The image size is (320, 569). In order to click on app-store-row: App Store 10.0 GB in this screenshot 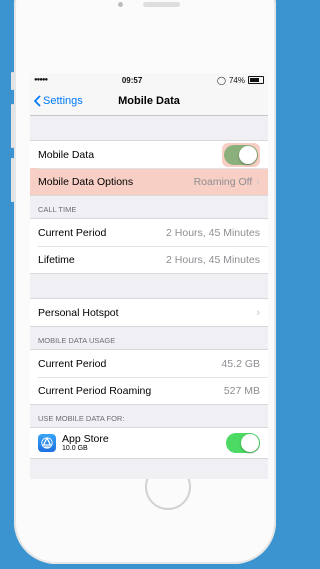, I will do `click(149, 443)`.